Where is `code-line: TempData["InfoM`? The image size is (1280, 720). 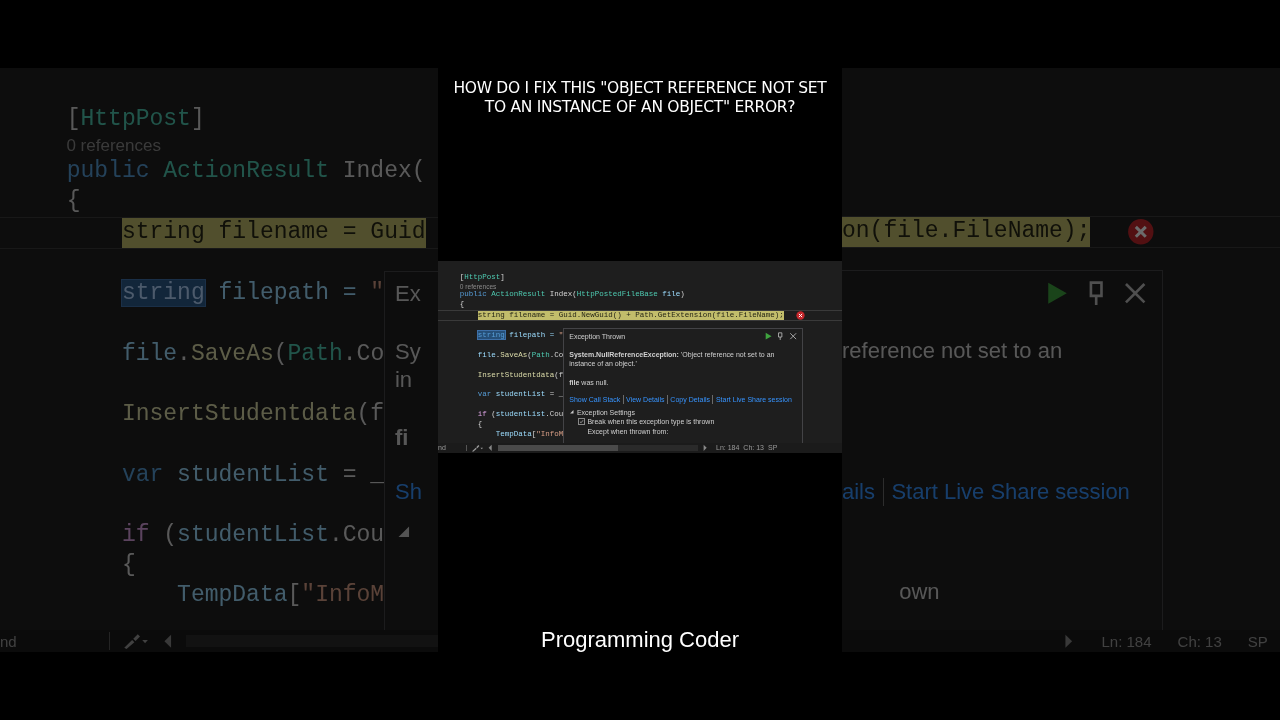
code-line: TempData["InfoM is located at coordinates (280, 595).